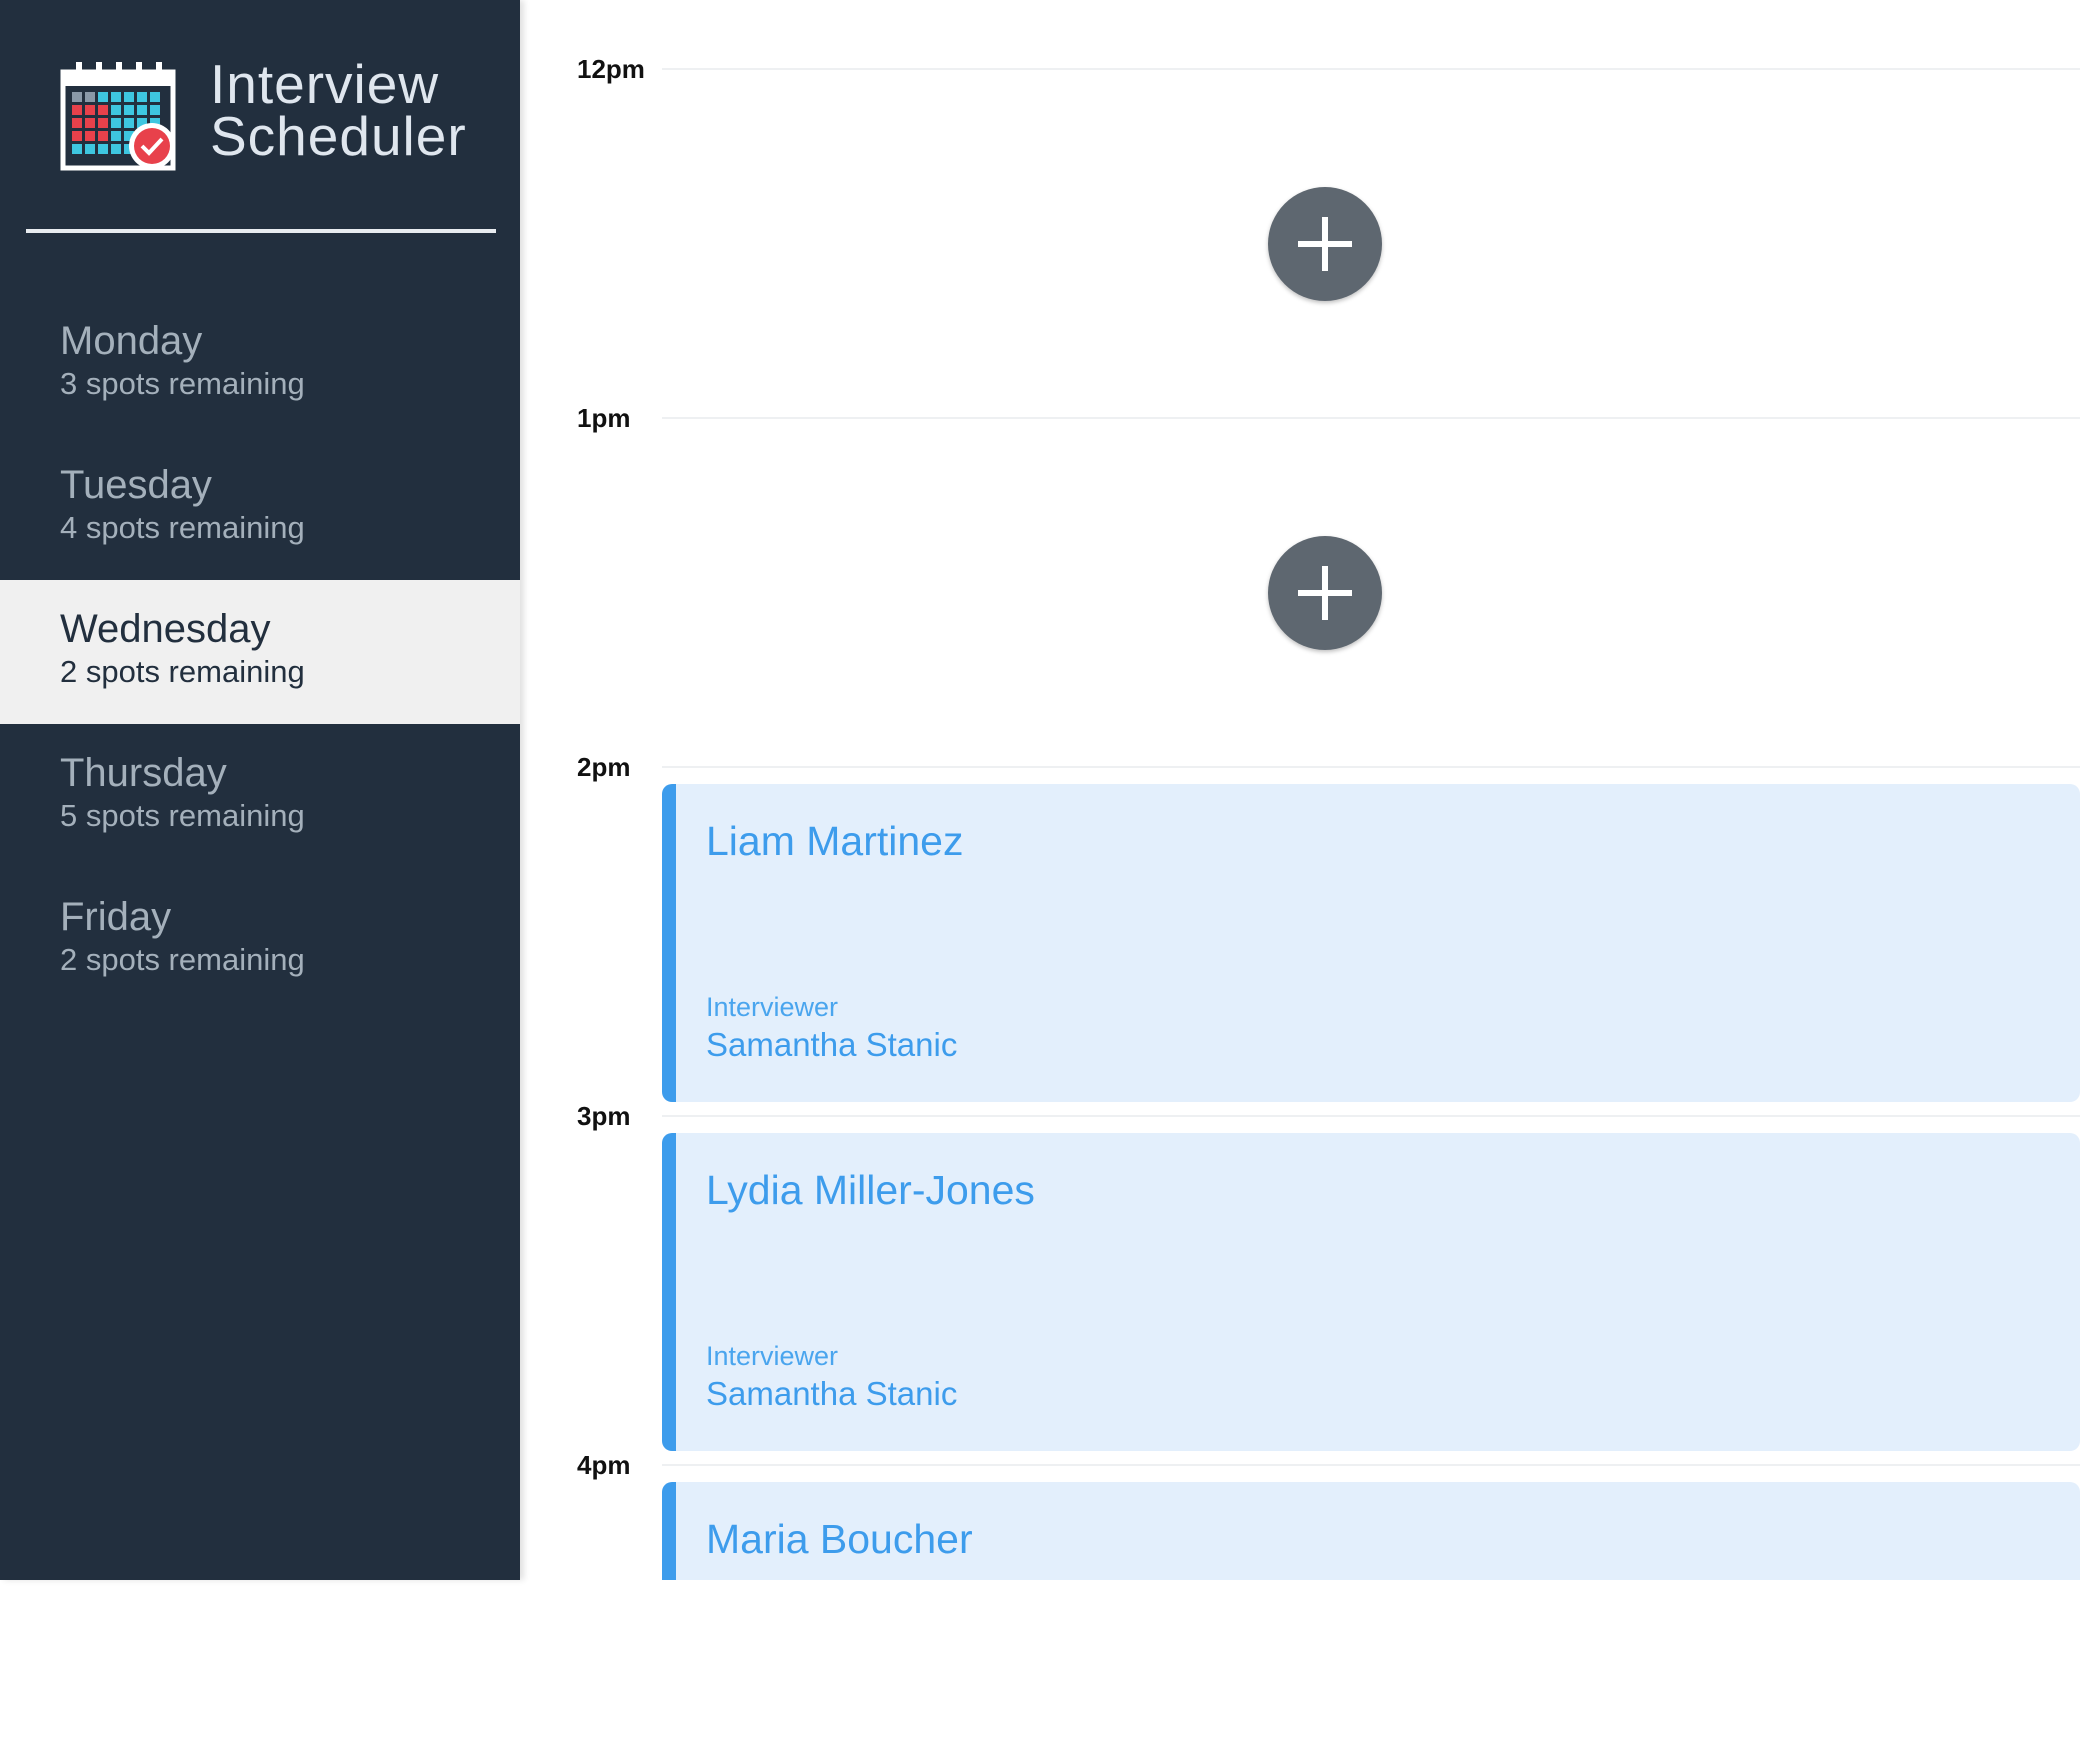 This screenshot has height=1745, width=2098. I want to click on day-item-monday: Monday 3 spots remaining, so click(260, 364).